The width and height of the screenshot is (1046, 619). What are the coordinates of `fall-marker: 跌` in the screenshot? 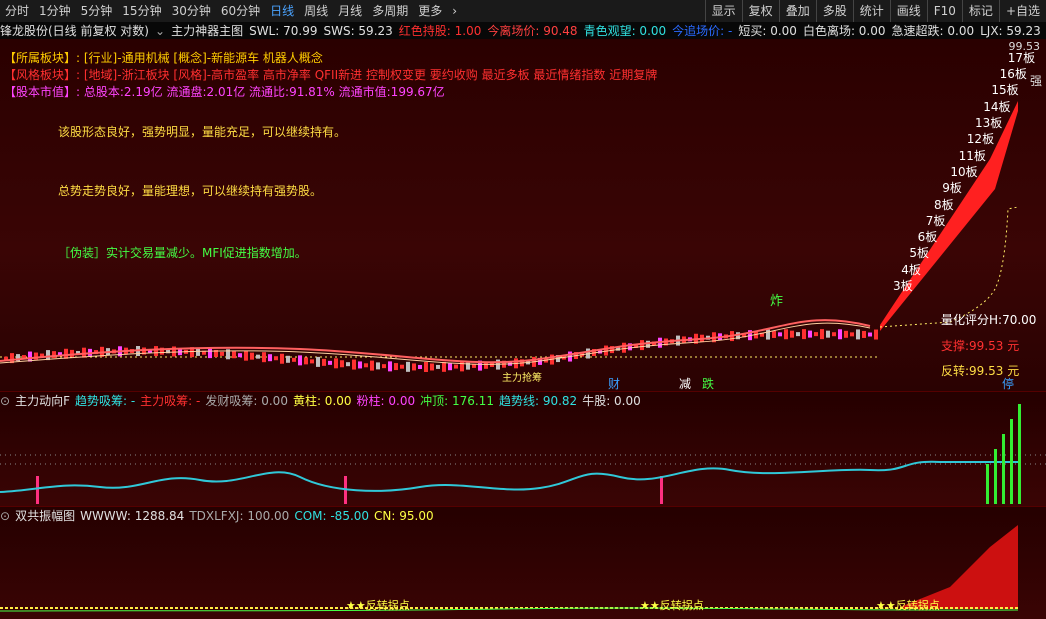 It's located at (708, 383).